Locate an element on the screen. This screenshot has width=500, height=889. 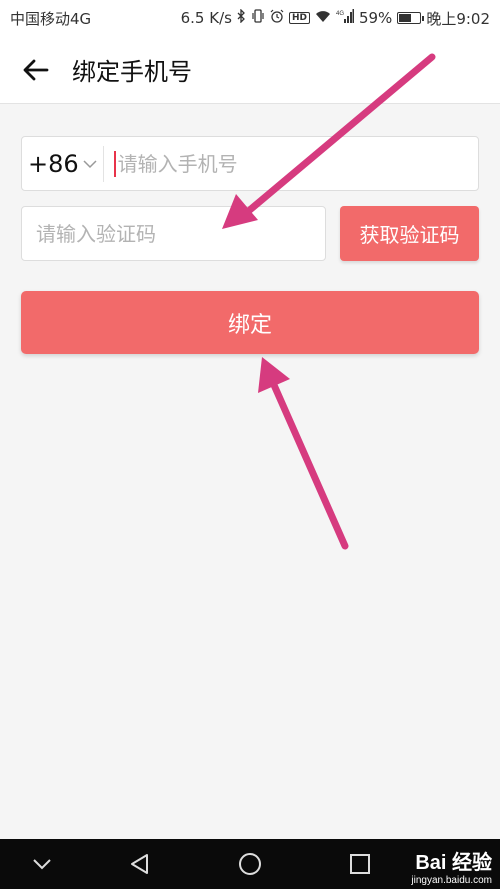
country-code-selector: +86 is located at coordinates (62, 163).